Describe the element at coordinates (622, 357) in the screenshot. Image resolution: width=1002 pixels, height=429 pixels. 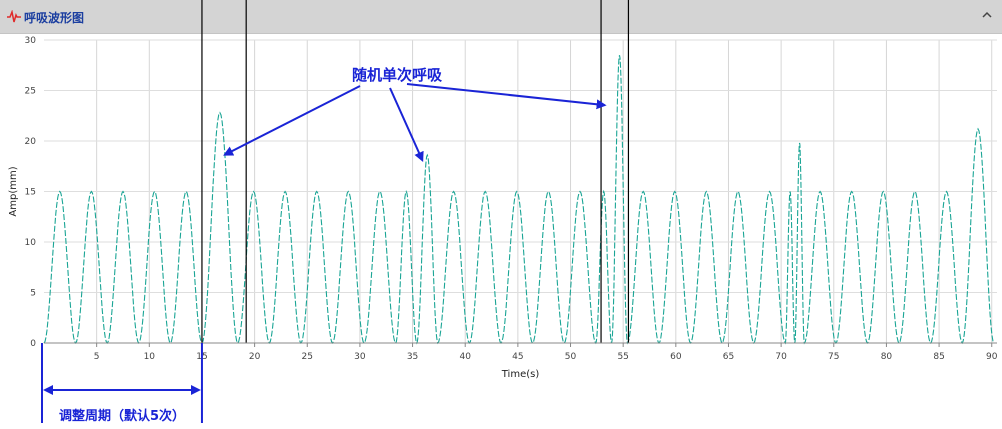
I see `x-tick-label: 55` at that location.